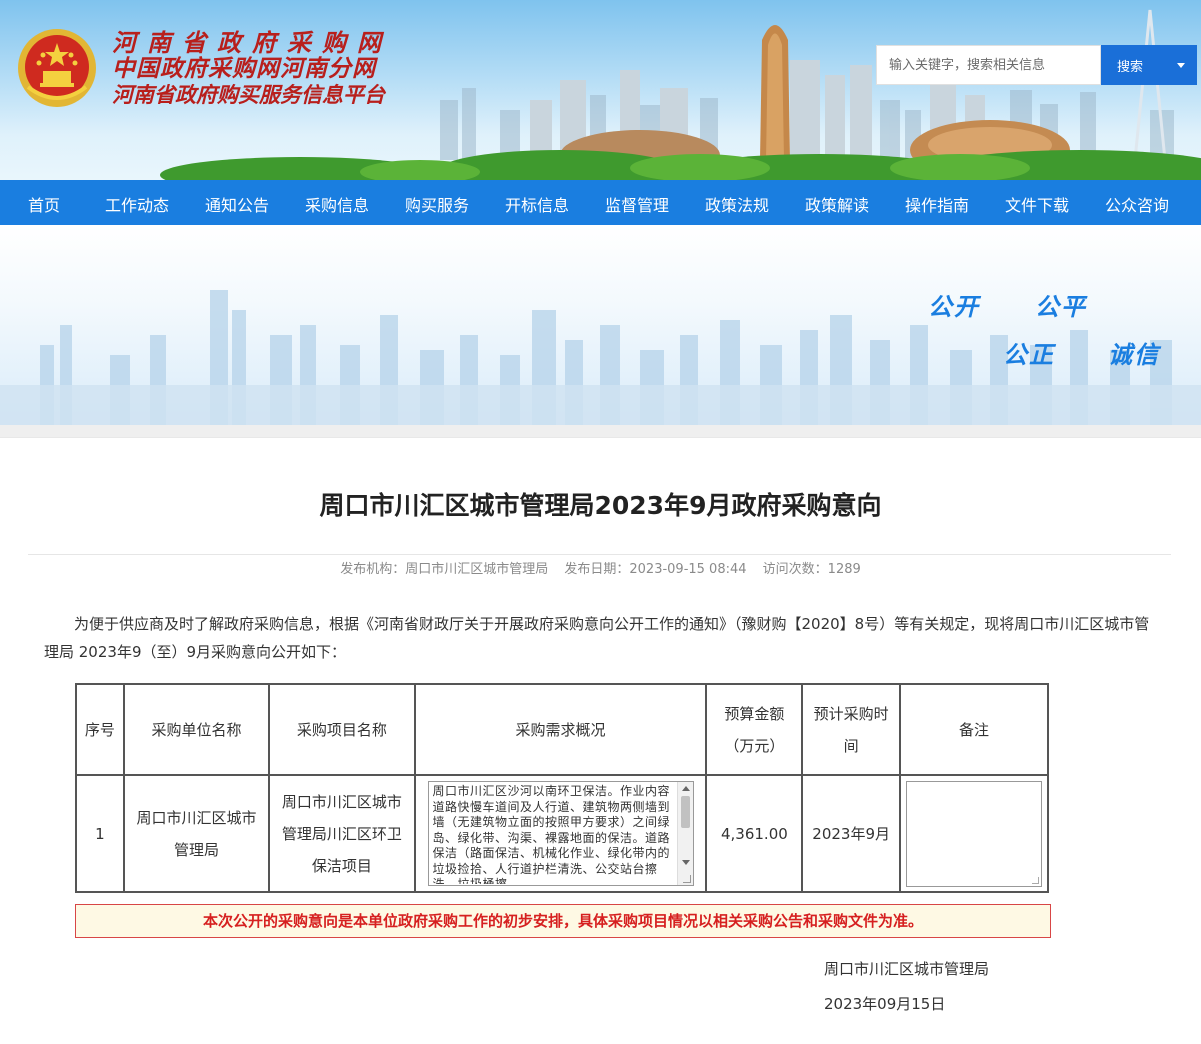 The image size is (1201, 1044). What do you see at coordinates (685, 862) in the screenshot?
I see `scroll-down-icon` at bounding box center [685, 862].